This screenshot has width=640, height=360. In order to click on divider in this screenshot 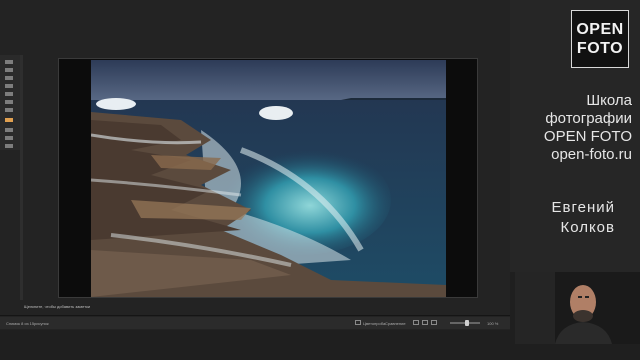, I will do `click(255, 315)`.